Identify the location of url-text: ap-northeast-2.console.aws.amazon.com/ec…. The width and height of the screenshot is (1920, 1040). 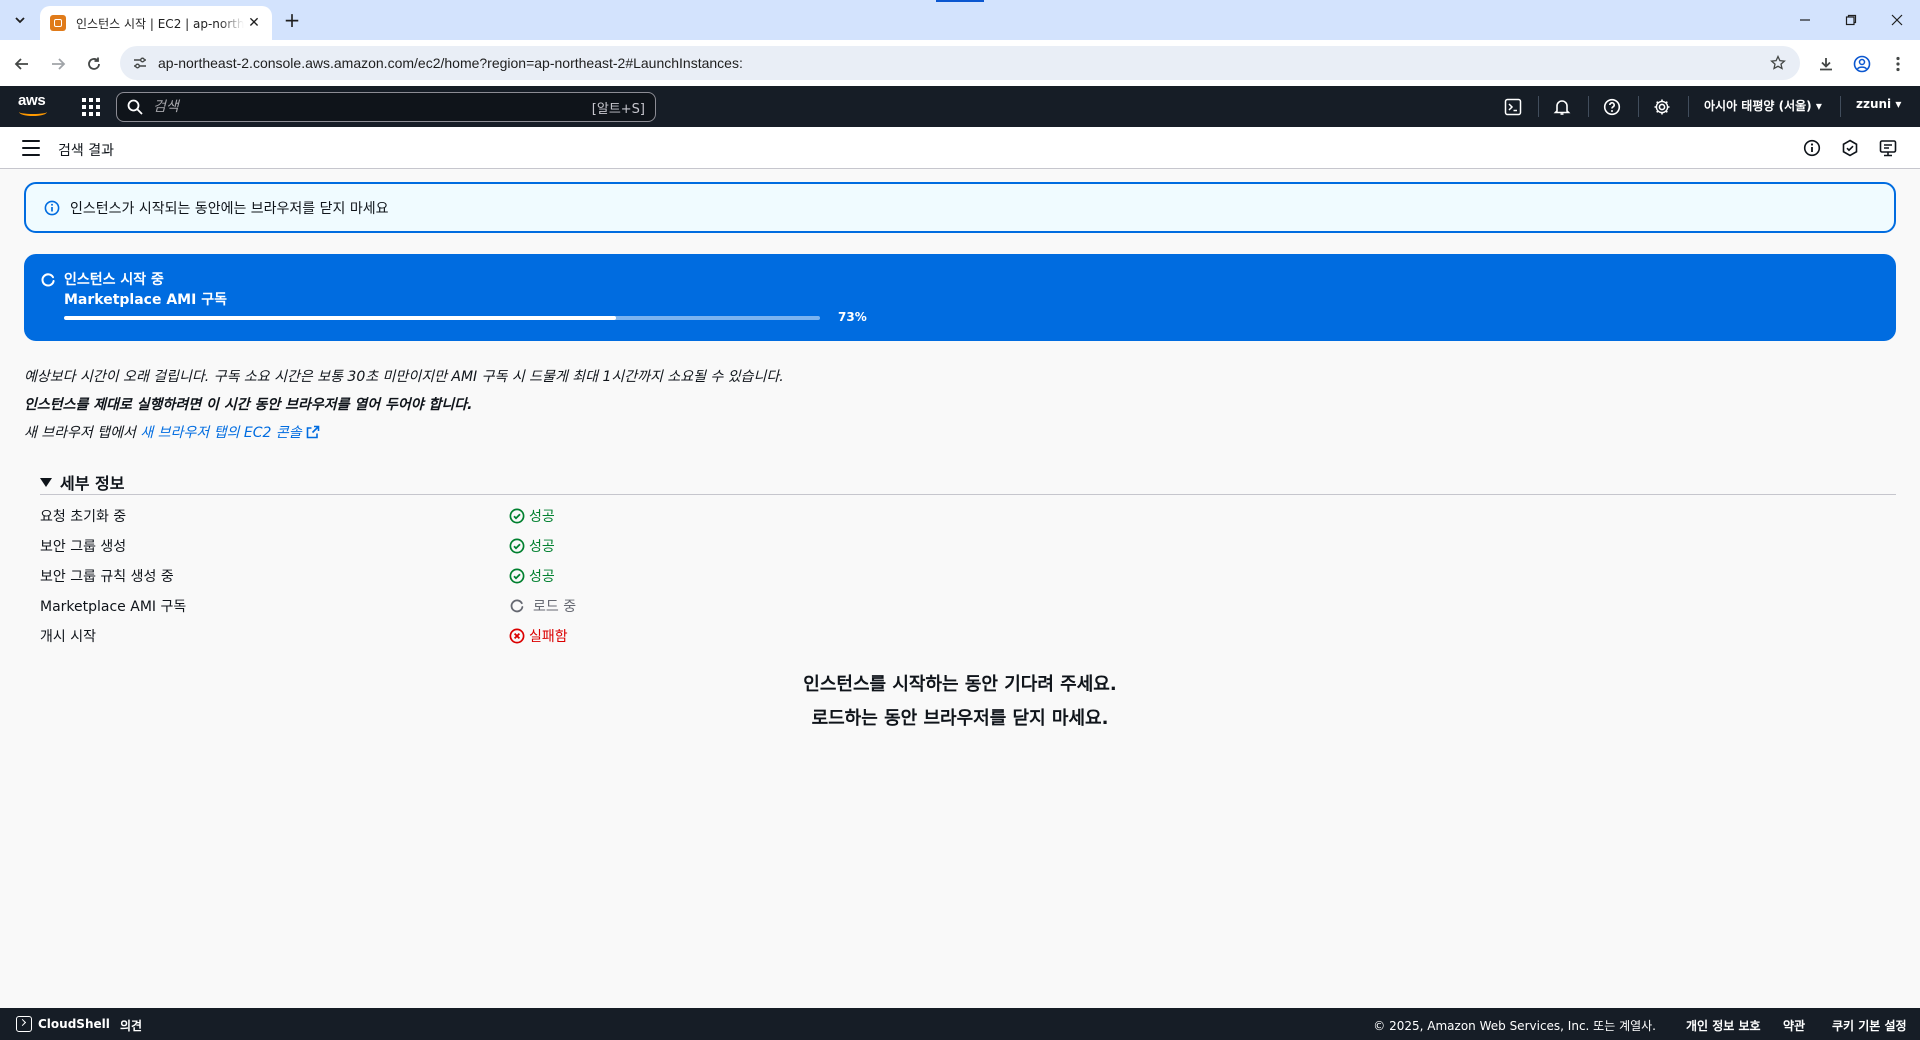
(450, 63).